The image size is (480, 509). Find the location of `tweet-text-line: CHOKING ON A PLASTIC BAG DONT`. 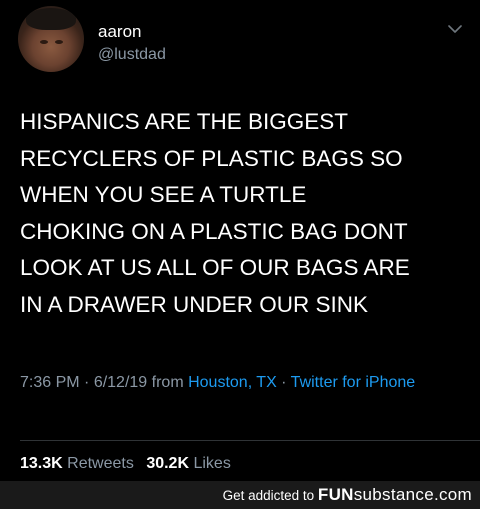

tweet-text-line: CHOKING ON A PLASTIC BAG DONT is located at coordinates (214, 231).